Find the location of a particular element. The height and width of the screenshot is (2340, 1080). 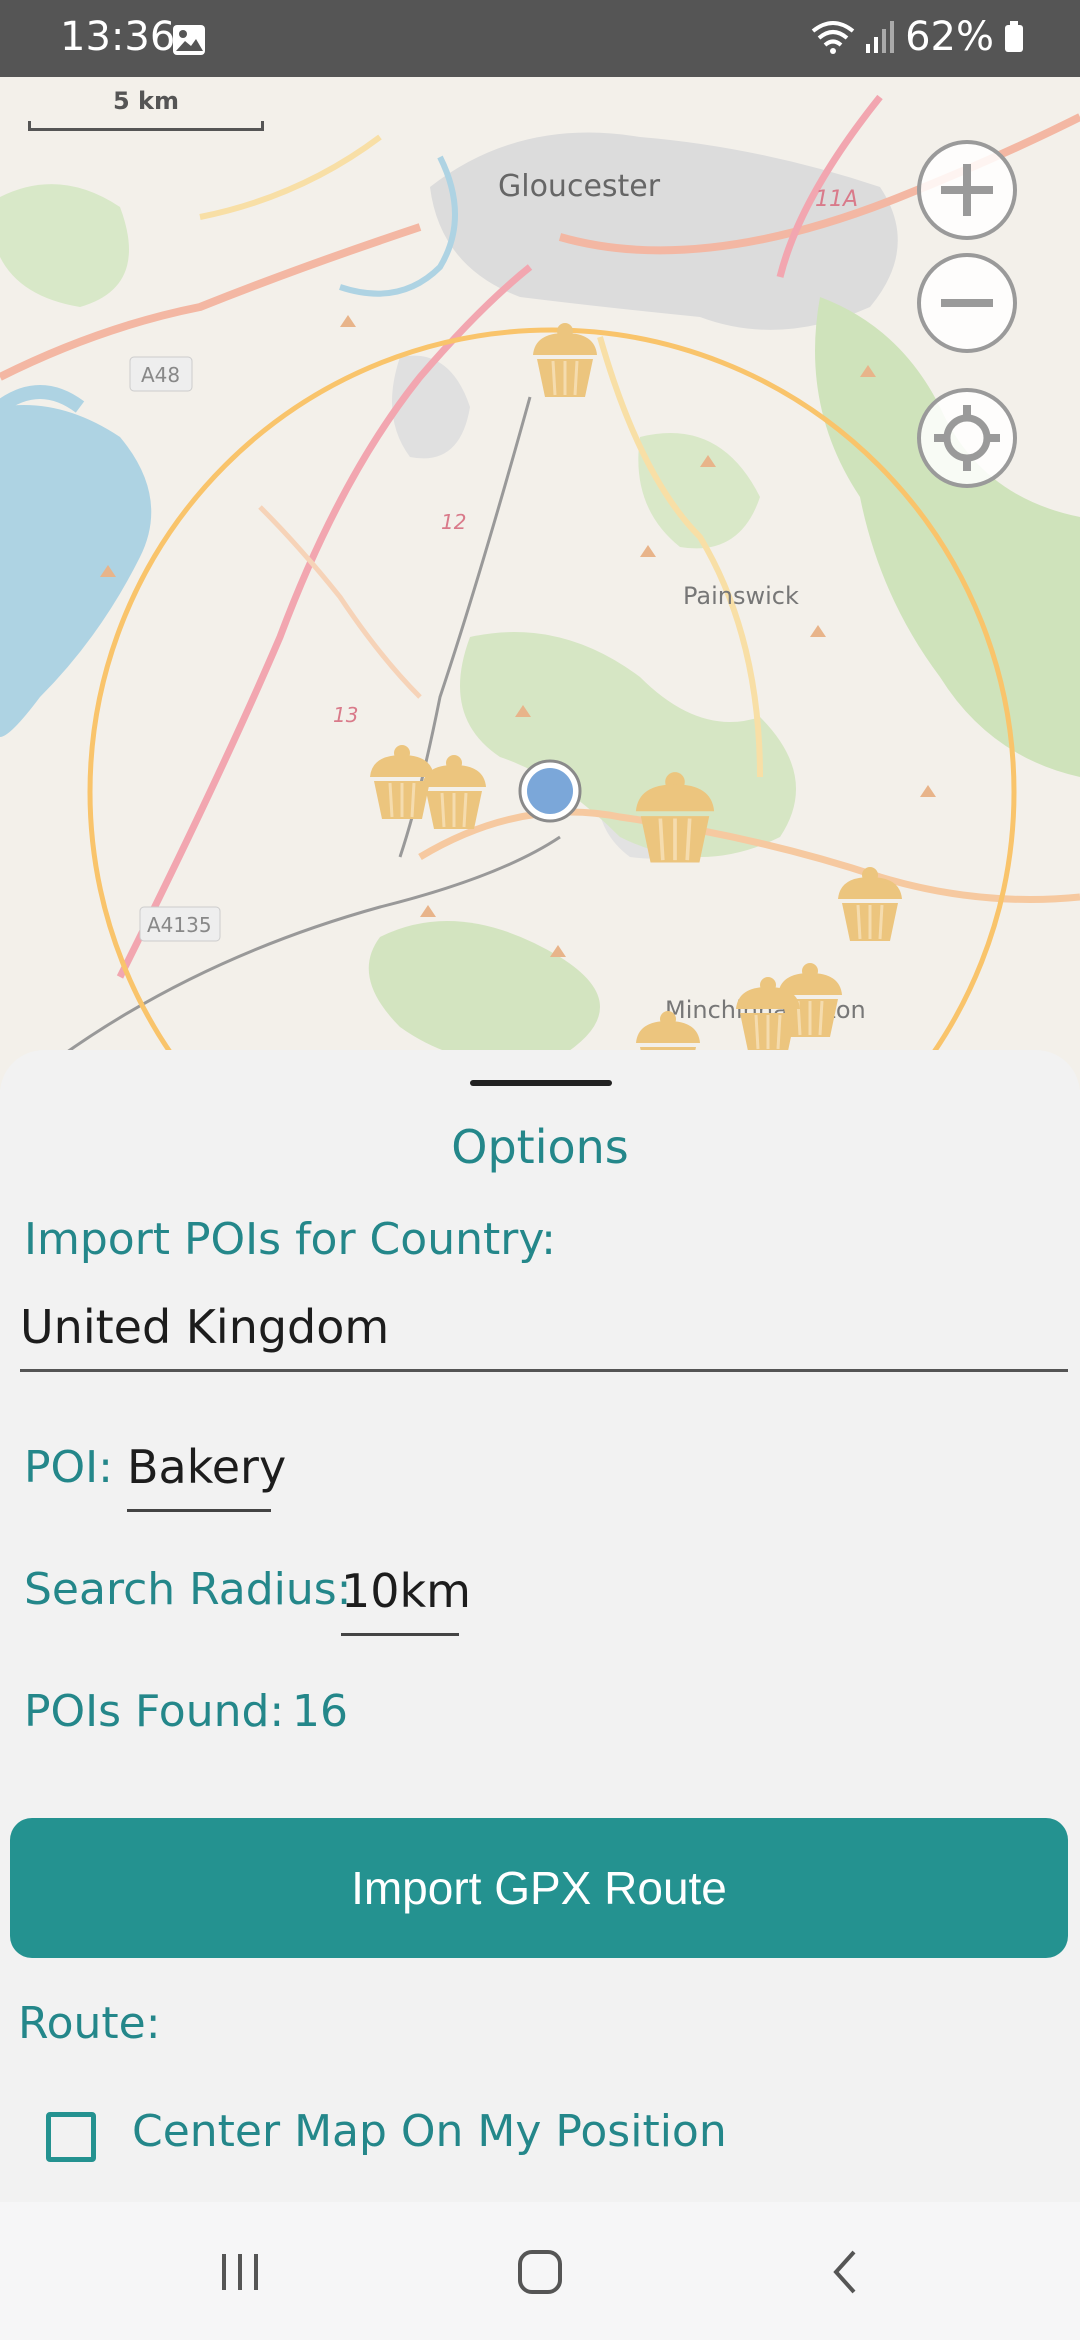

scale-line is located at coordinates (146, 126).